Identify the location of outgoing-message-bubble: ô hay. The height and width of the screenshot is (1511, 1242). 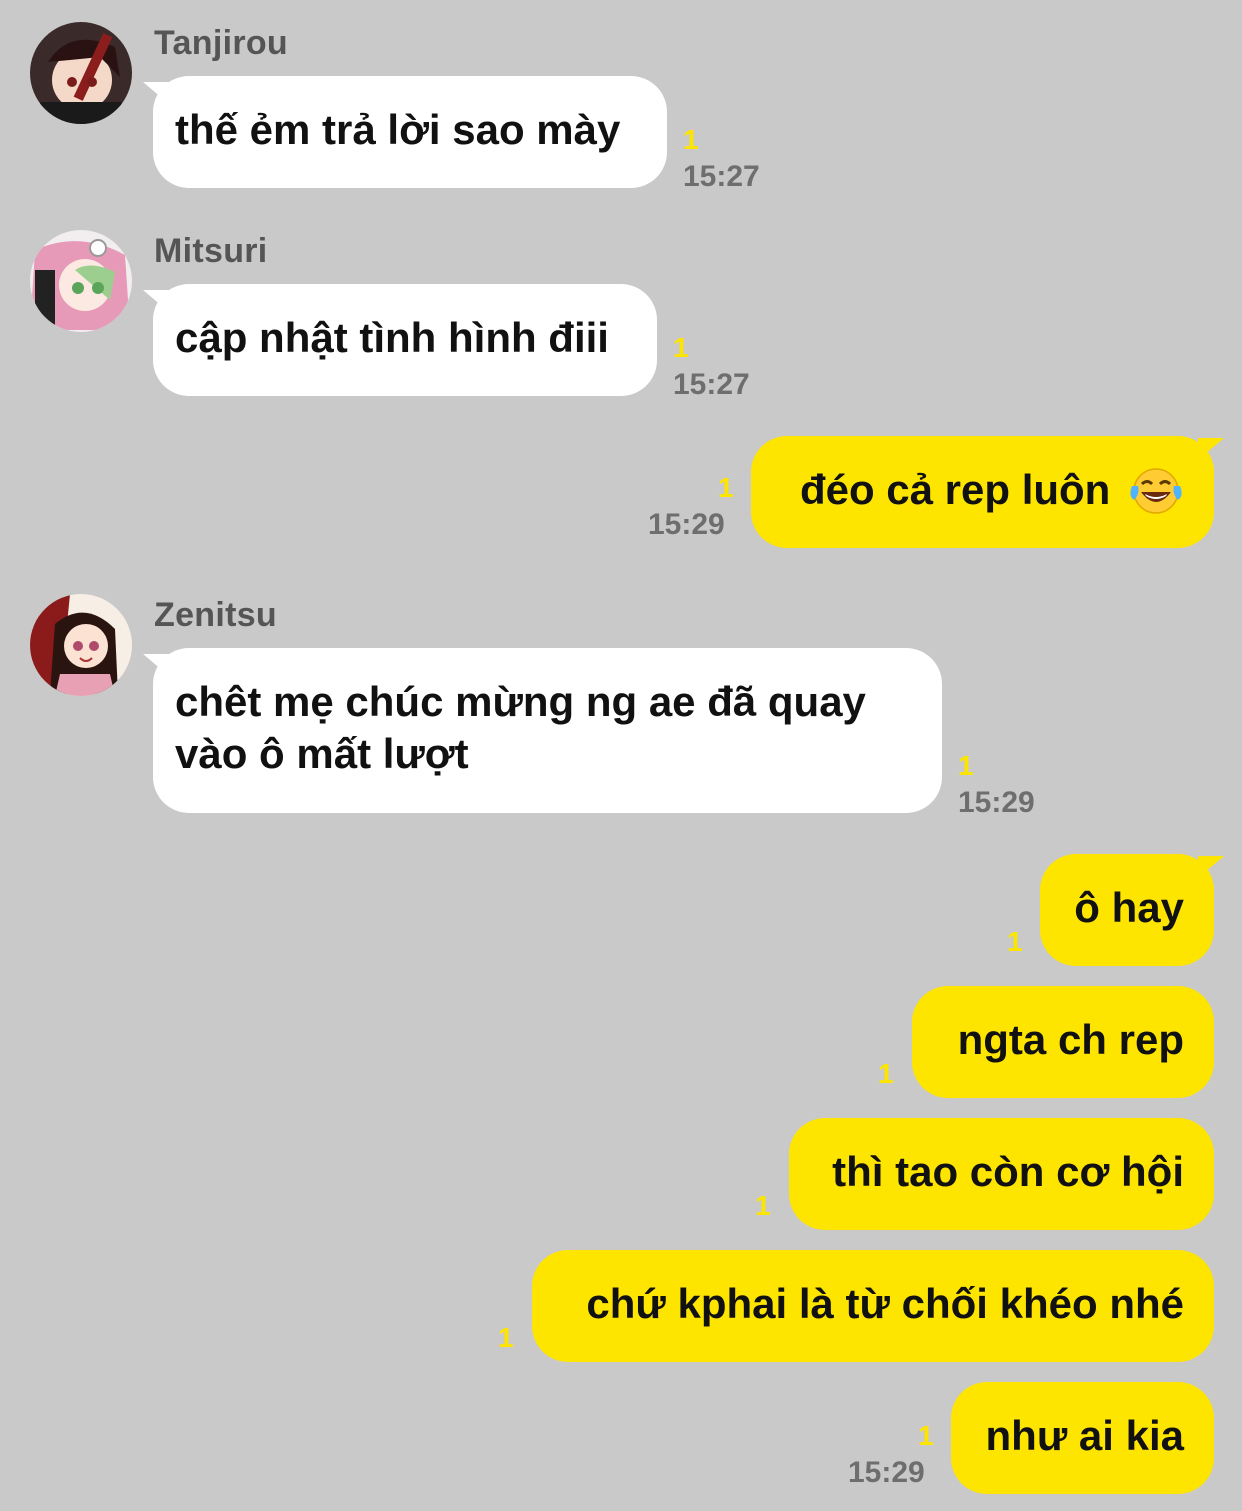
(1132, 910).